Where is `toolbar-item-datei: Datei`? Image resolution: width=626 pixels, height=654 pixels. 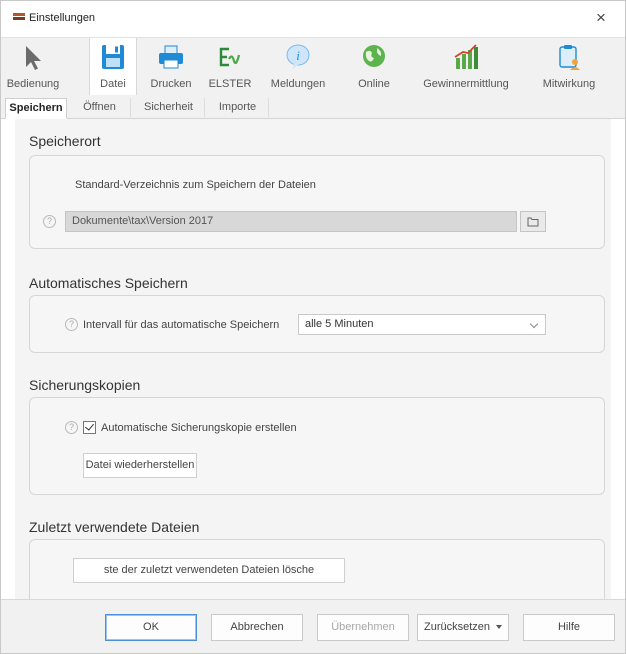 toolbar-item-datei: Datei is located at coordinates (113, 67).